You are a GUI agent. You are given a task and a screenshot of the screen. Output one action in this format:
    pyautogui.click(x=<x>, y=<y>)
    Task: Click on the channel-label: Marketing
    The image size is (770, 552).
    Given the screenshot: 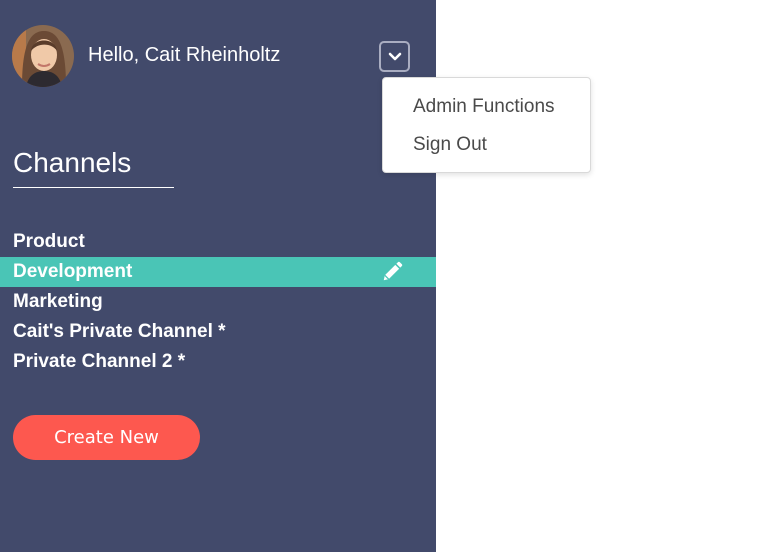 What is the action you would take?
    pyautogui.click(x=58, y=301)
    